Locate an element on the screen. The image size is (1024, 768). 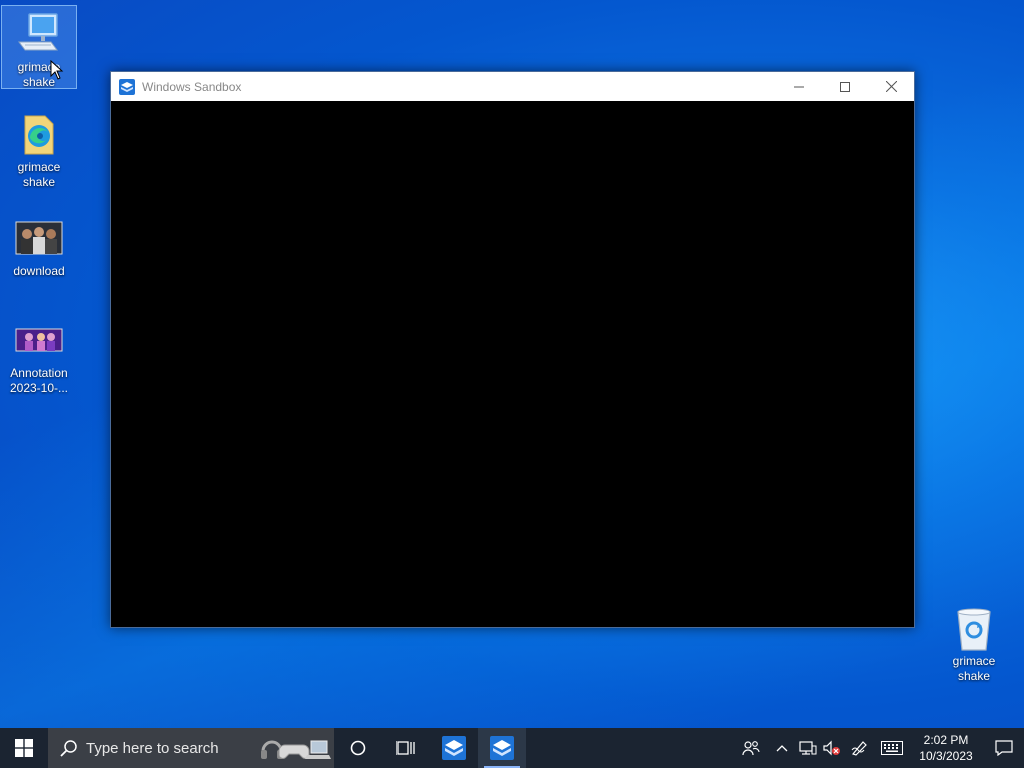
task-view-button is located at coordinates (406, 748).